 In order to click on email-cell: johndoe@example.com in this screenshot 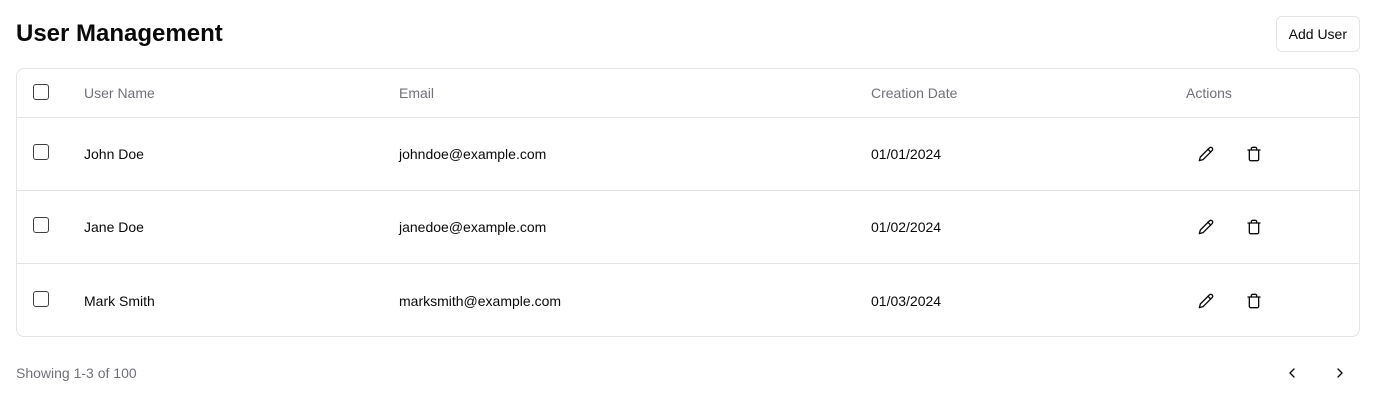, I will do `click(629, 154)`.